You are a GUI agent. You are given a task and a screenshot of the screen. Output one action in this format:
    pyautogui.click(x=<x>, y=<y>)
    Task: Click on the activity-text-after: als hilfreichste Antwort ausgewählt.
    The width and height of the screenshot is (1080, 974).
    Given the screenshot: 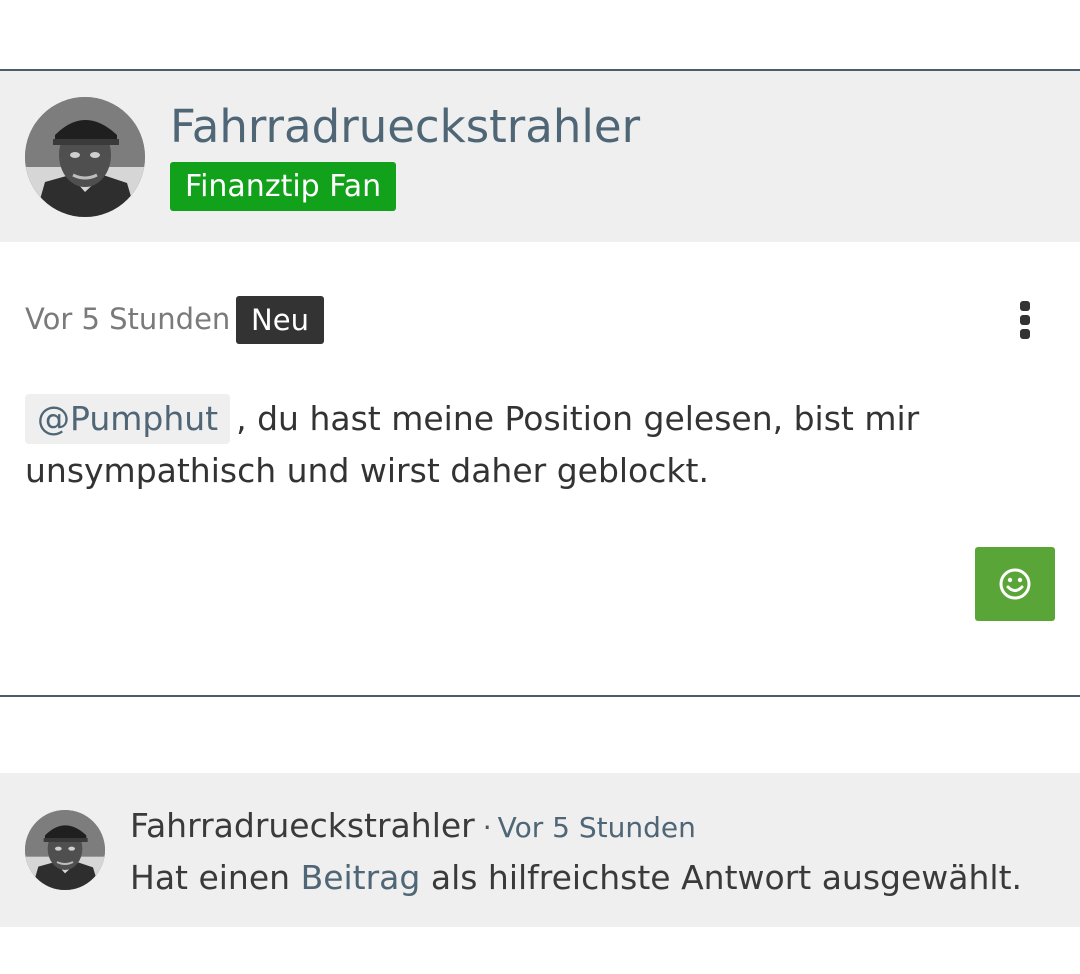 What is the action you would take?
    pyautogui.click(x=721, y=877)
    